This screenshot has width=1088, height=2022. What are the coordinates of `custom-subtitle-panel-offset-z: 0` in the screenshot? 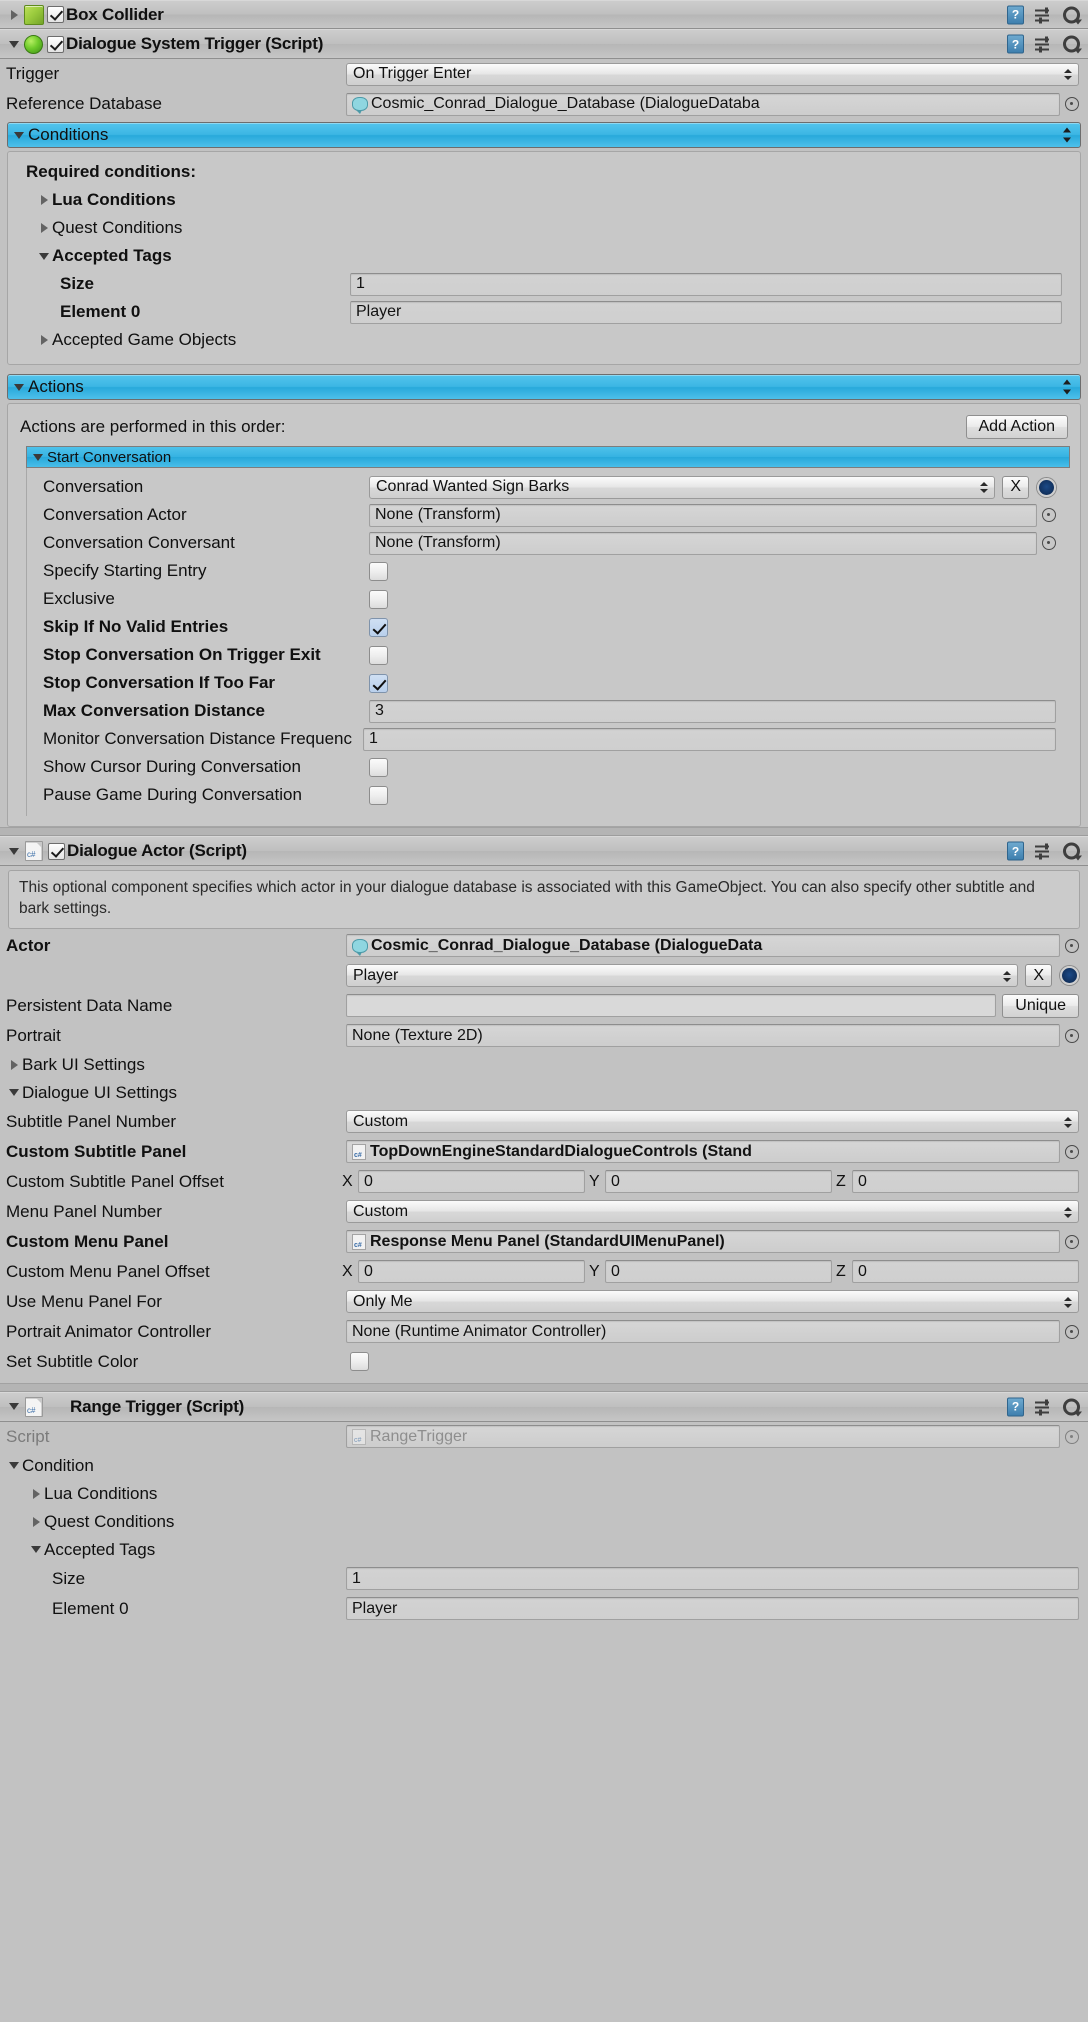 It's located at (965, 1182).